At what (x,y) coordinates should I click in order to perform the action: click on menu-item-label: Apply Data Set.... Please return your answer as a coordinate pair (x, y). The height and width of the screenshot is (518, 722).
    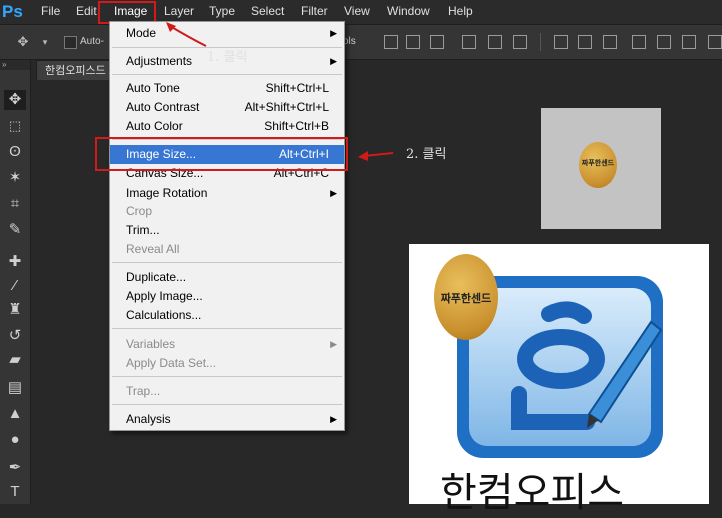
    Looking at the image, I should click on (171, 363).